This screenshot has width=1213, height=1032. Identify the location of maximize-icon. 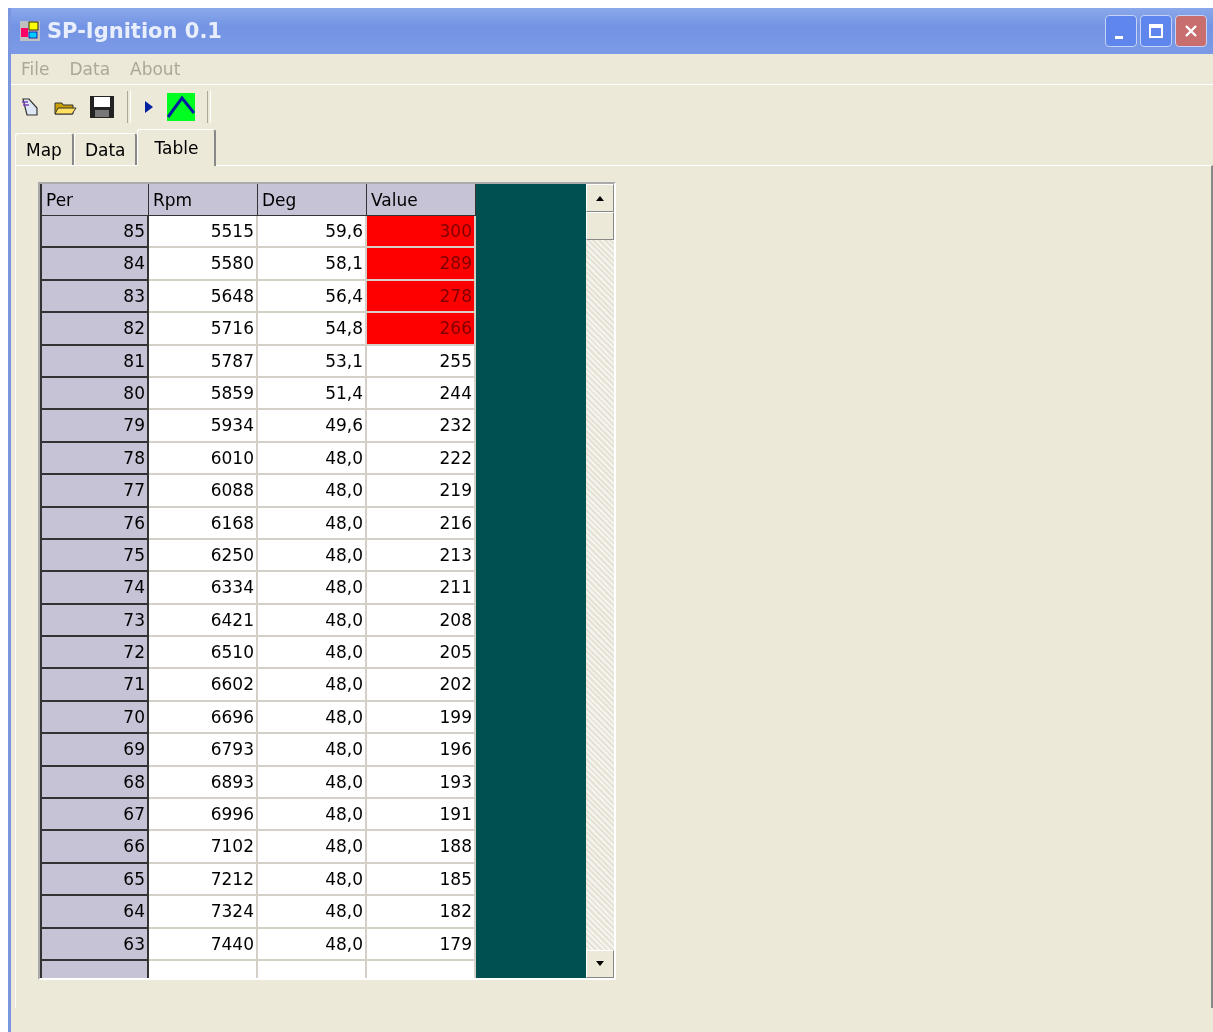
(1156, 31).